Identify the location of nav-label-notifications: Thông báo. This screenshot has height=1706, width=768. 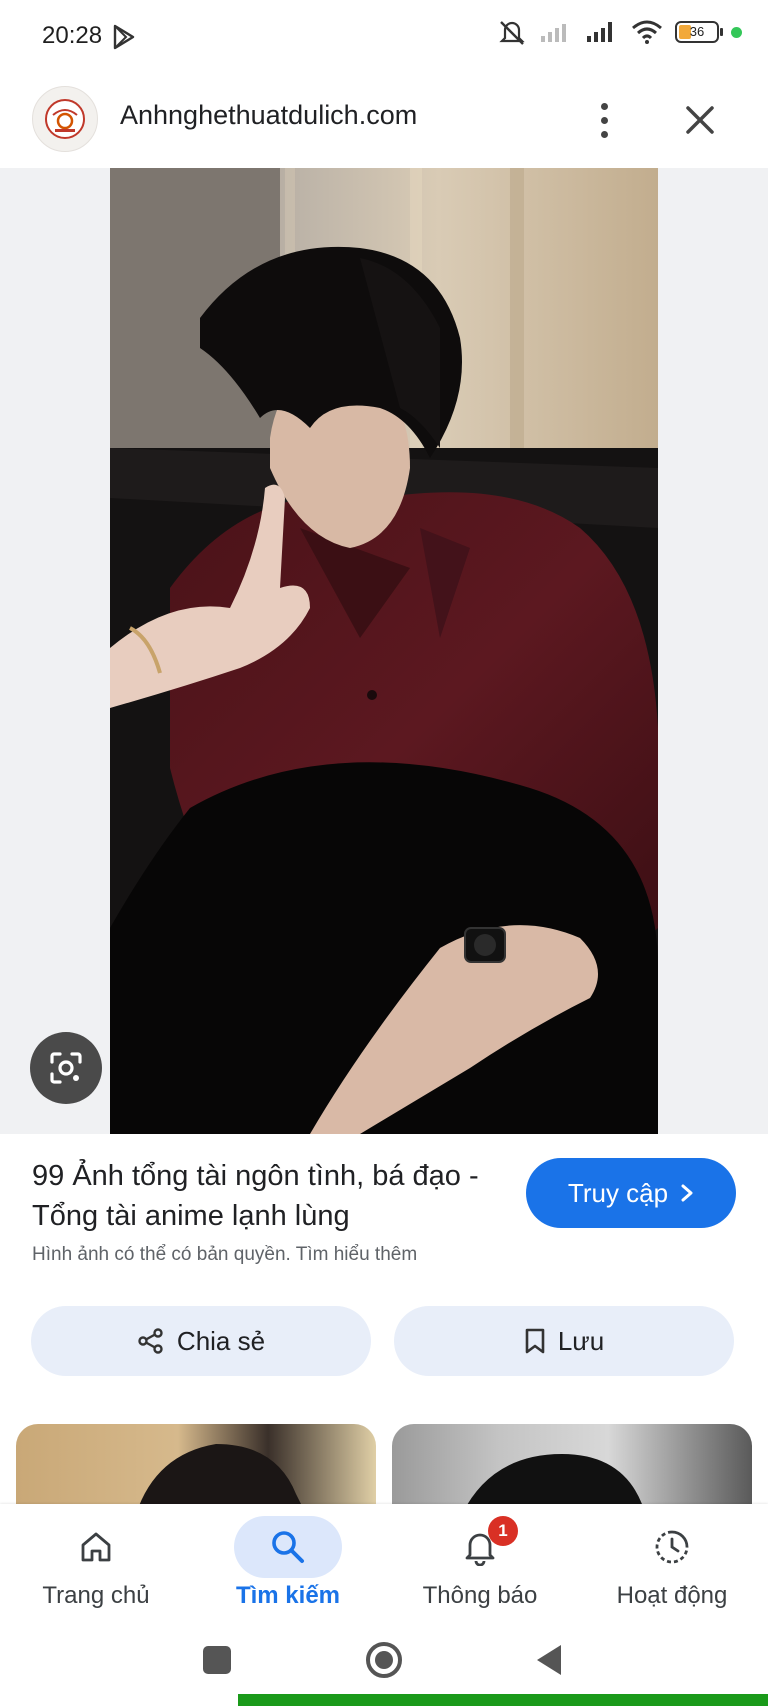
(480, 1595).